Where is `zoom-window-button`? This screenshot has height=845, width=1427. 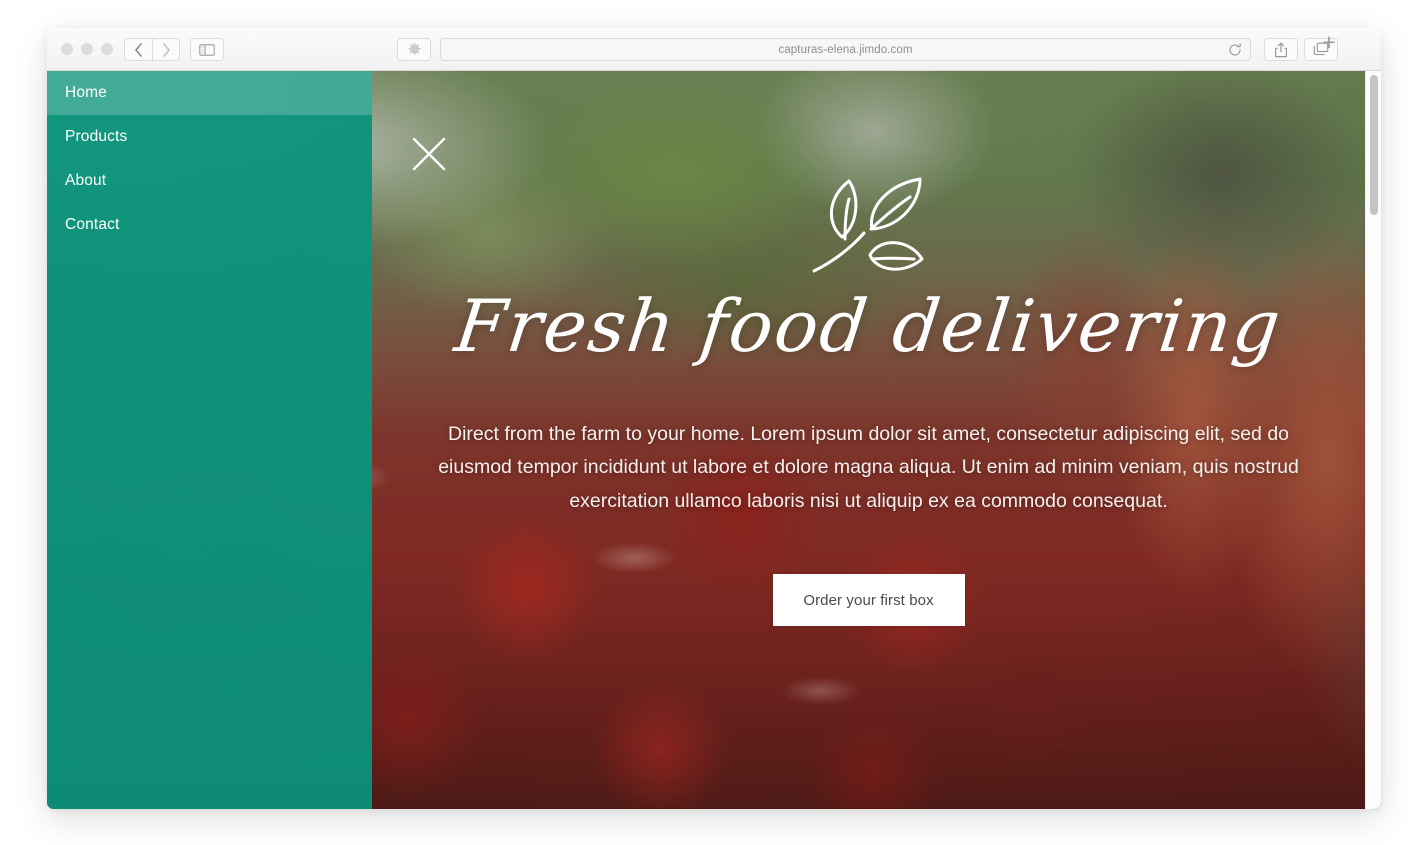 zoom-window-button is located at coordinates (107, 49).